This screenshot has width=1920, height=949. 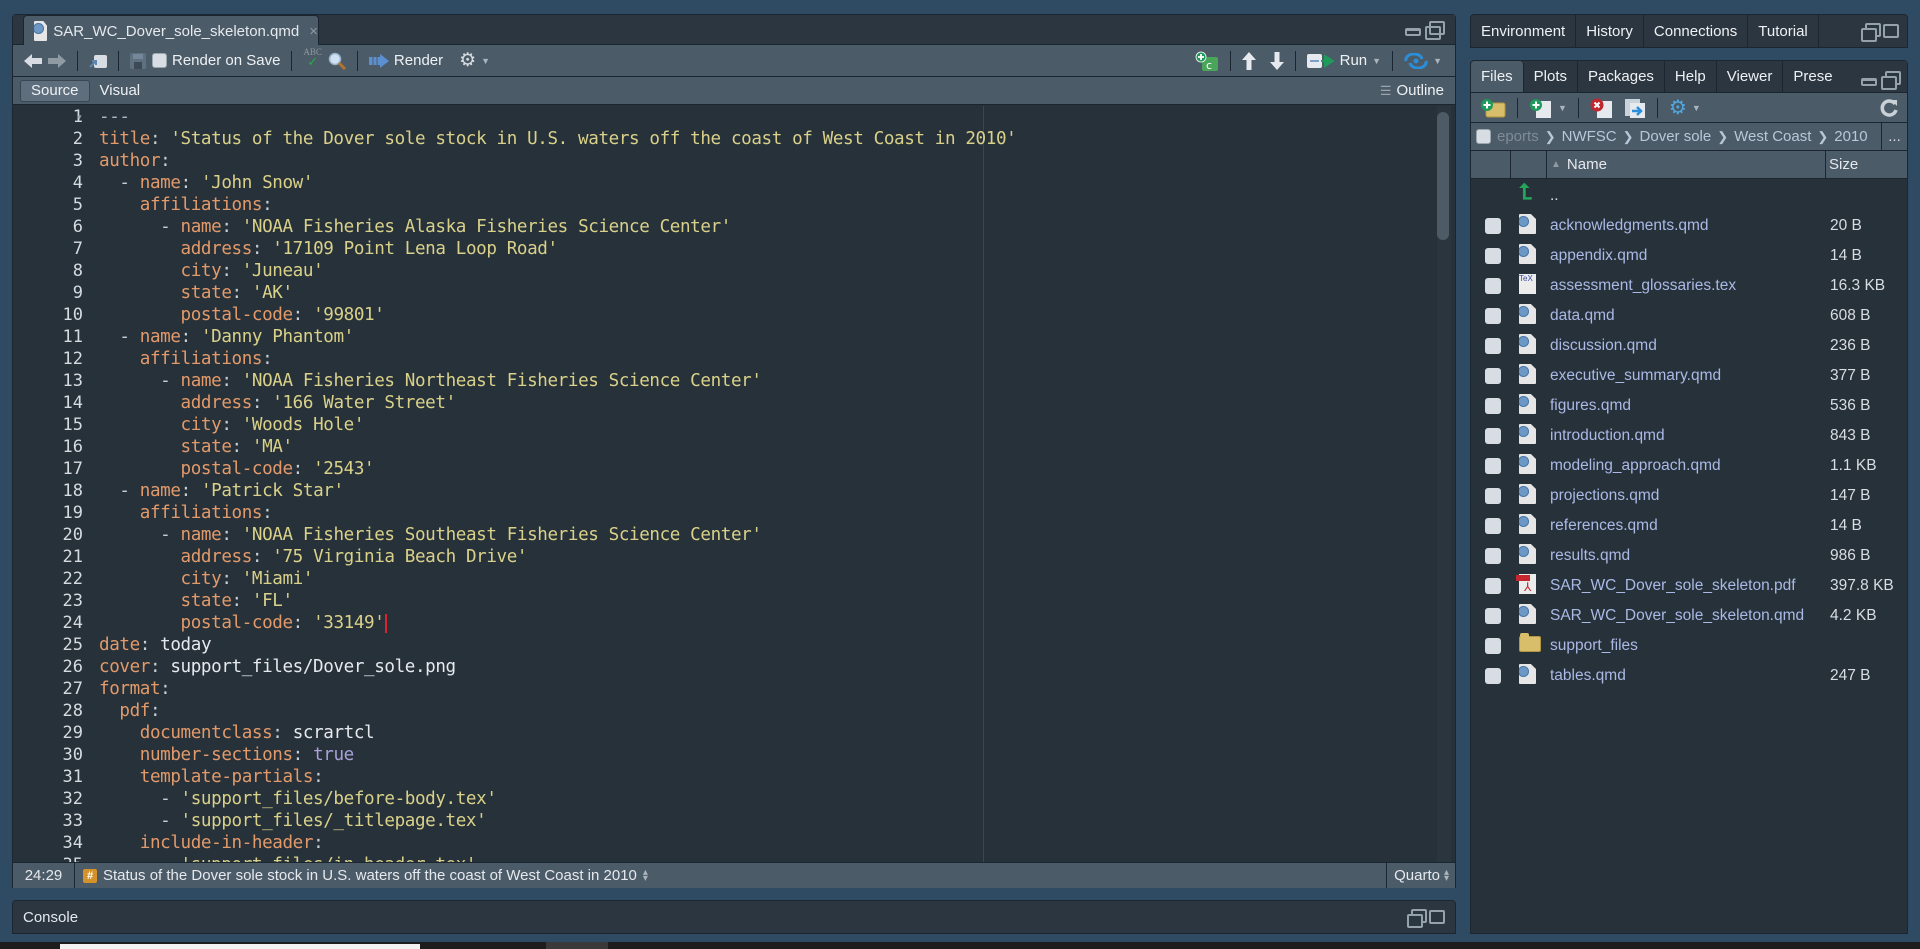 I want to click on run-button: Run ▼, so click(x=1344, y=61).